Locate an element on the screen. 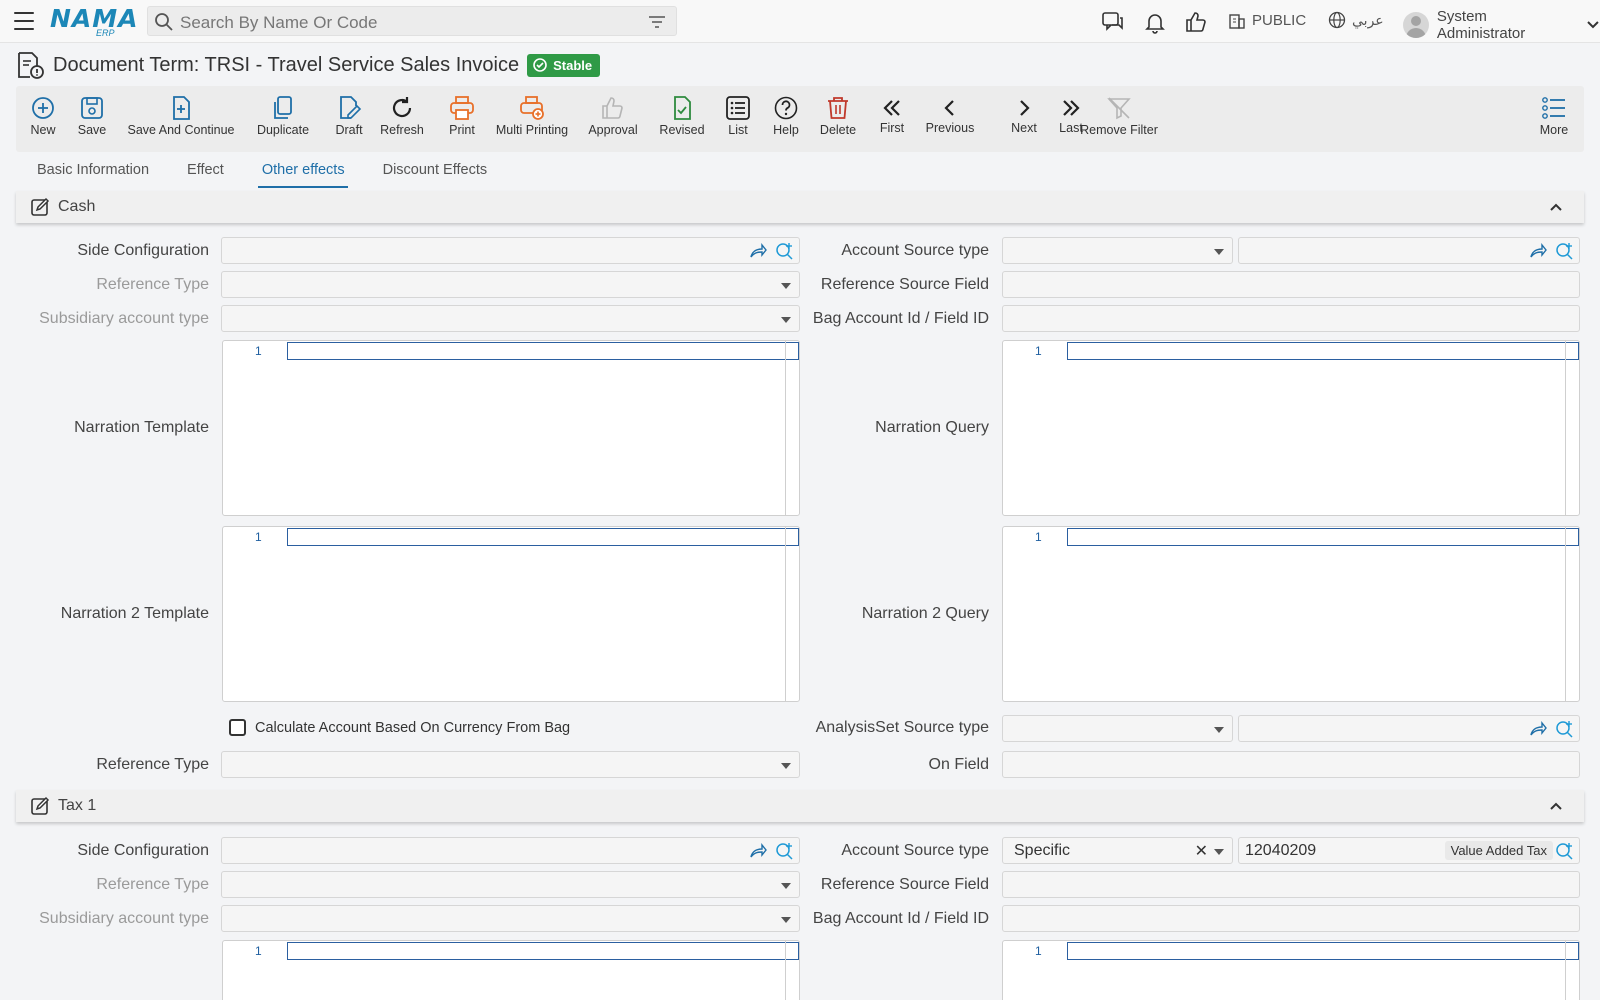 Image resolution: width=1600 pixels, height=1000 pixels. side-configuration-label: Side Configuration is located at coordinates (143, 250).